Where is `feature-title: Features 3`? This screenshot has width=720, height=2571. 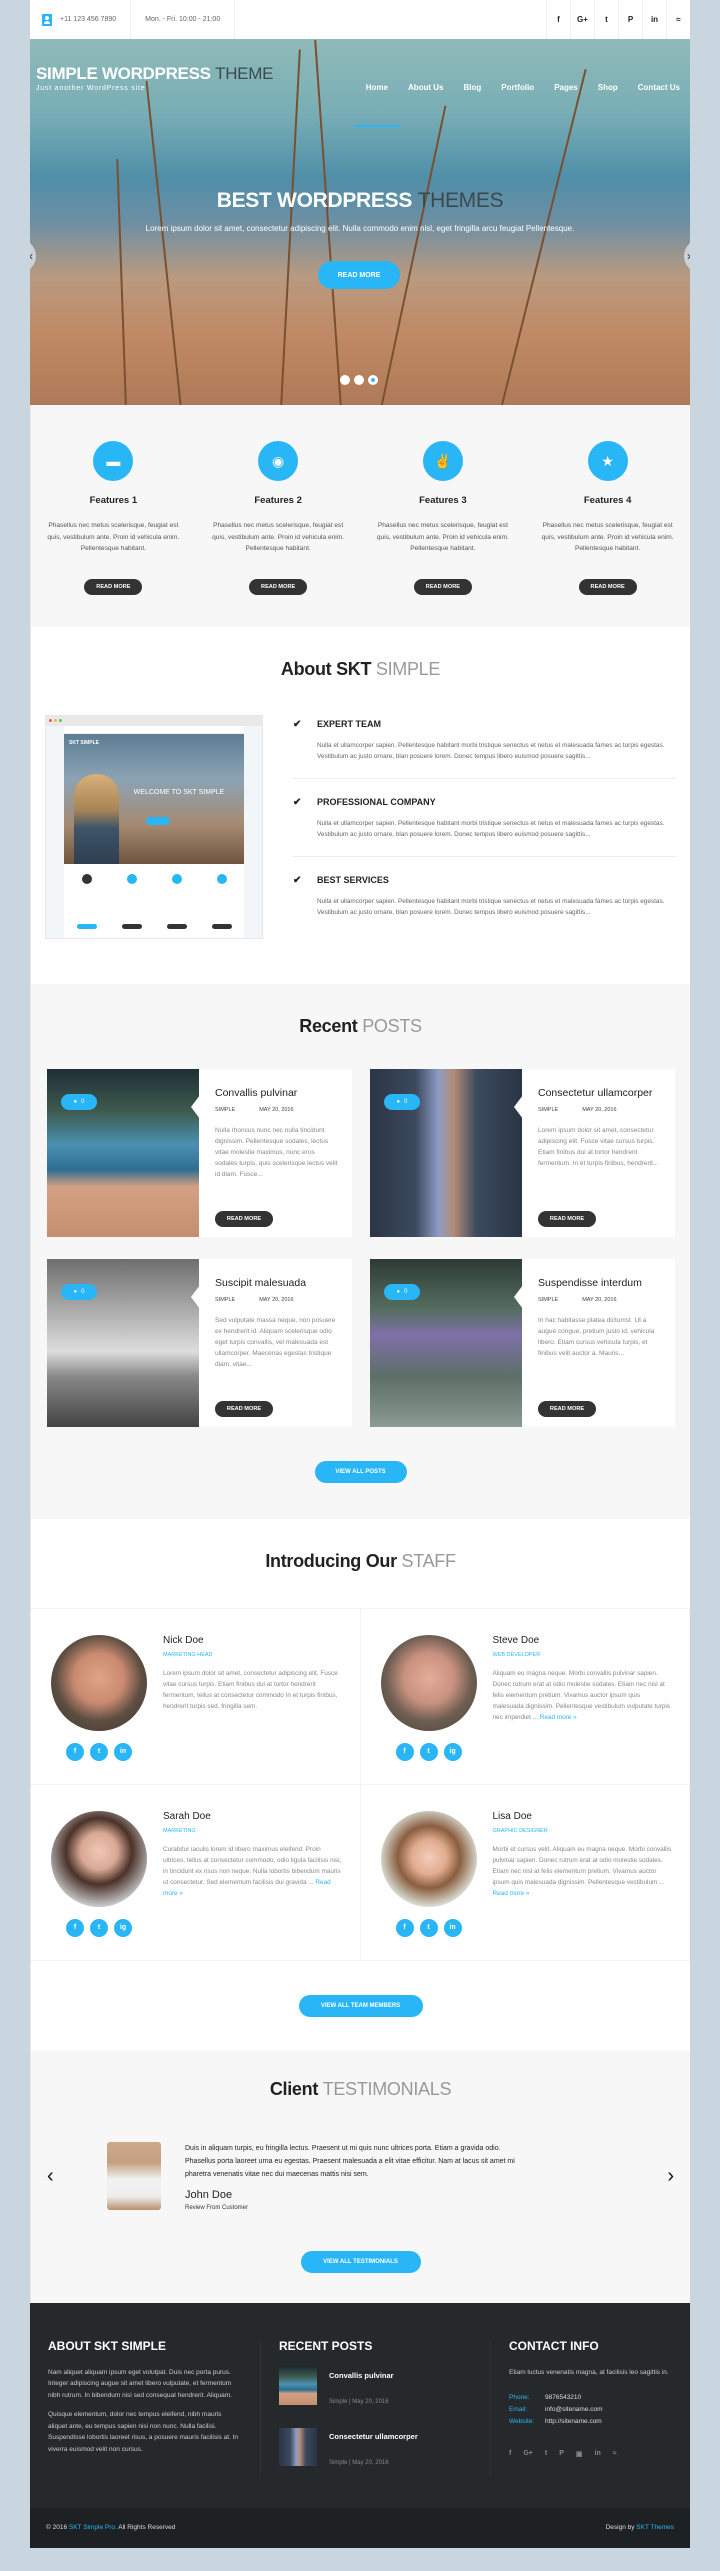 feature-title: Features 3 is located at coordinates (443, 500).